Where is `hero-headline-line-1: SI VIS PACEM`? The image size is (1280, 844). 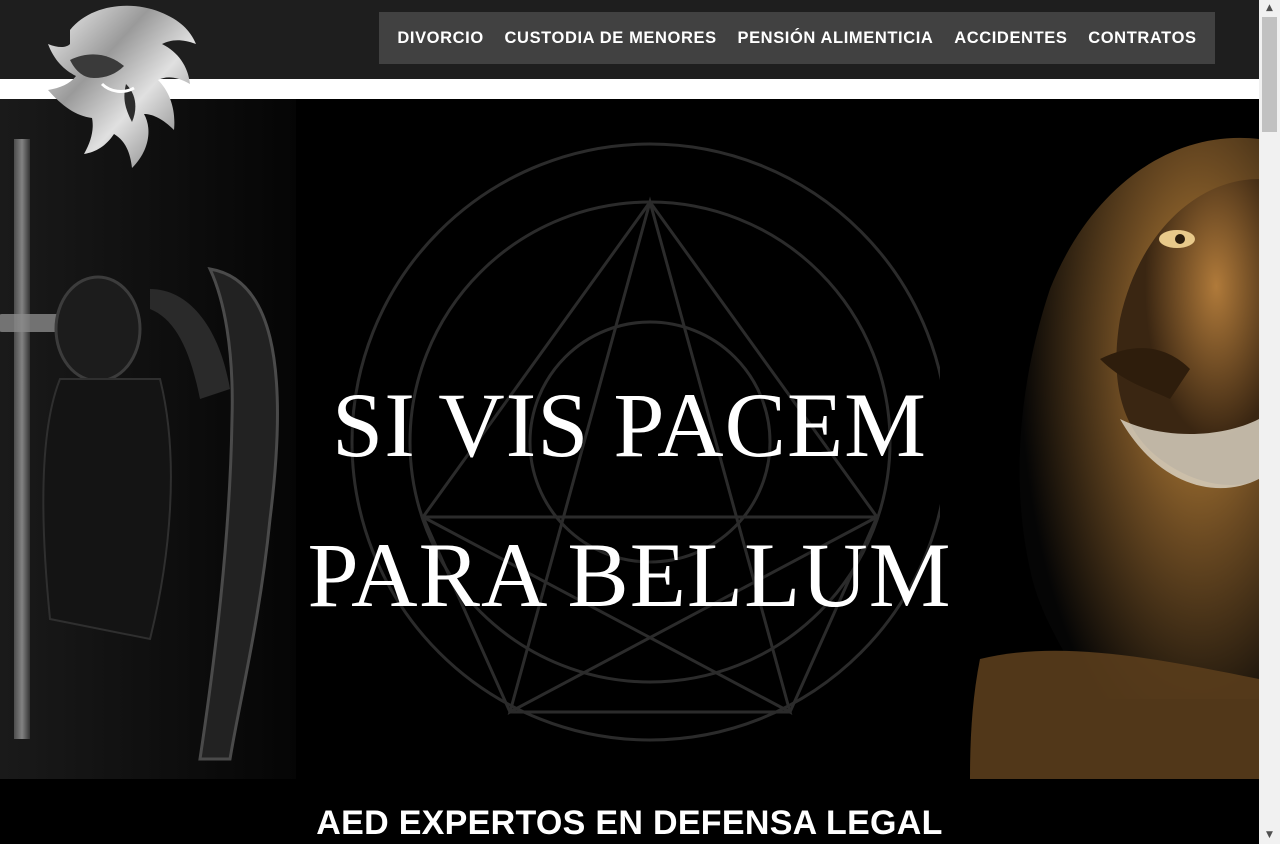
hero-headline-line-1: SI VIS PACEM is located at coordinates (629, 424).